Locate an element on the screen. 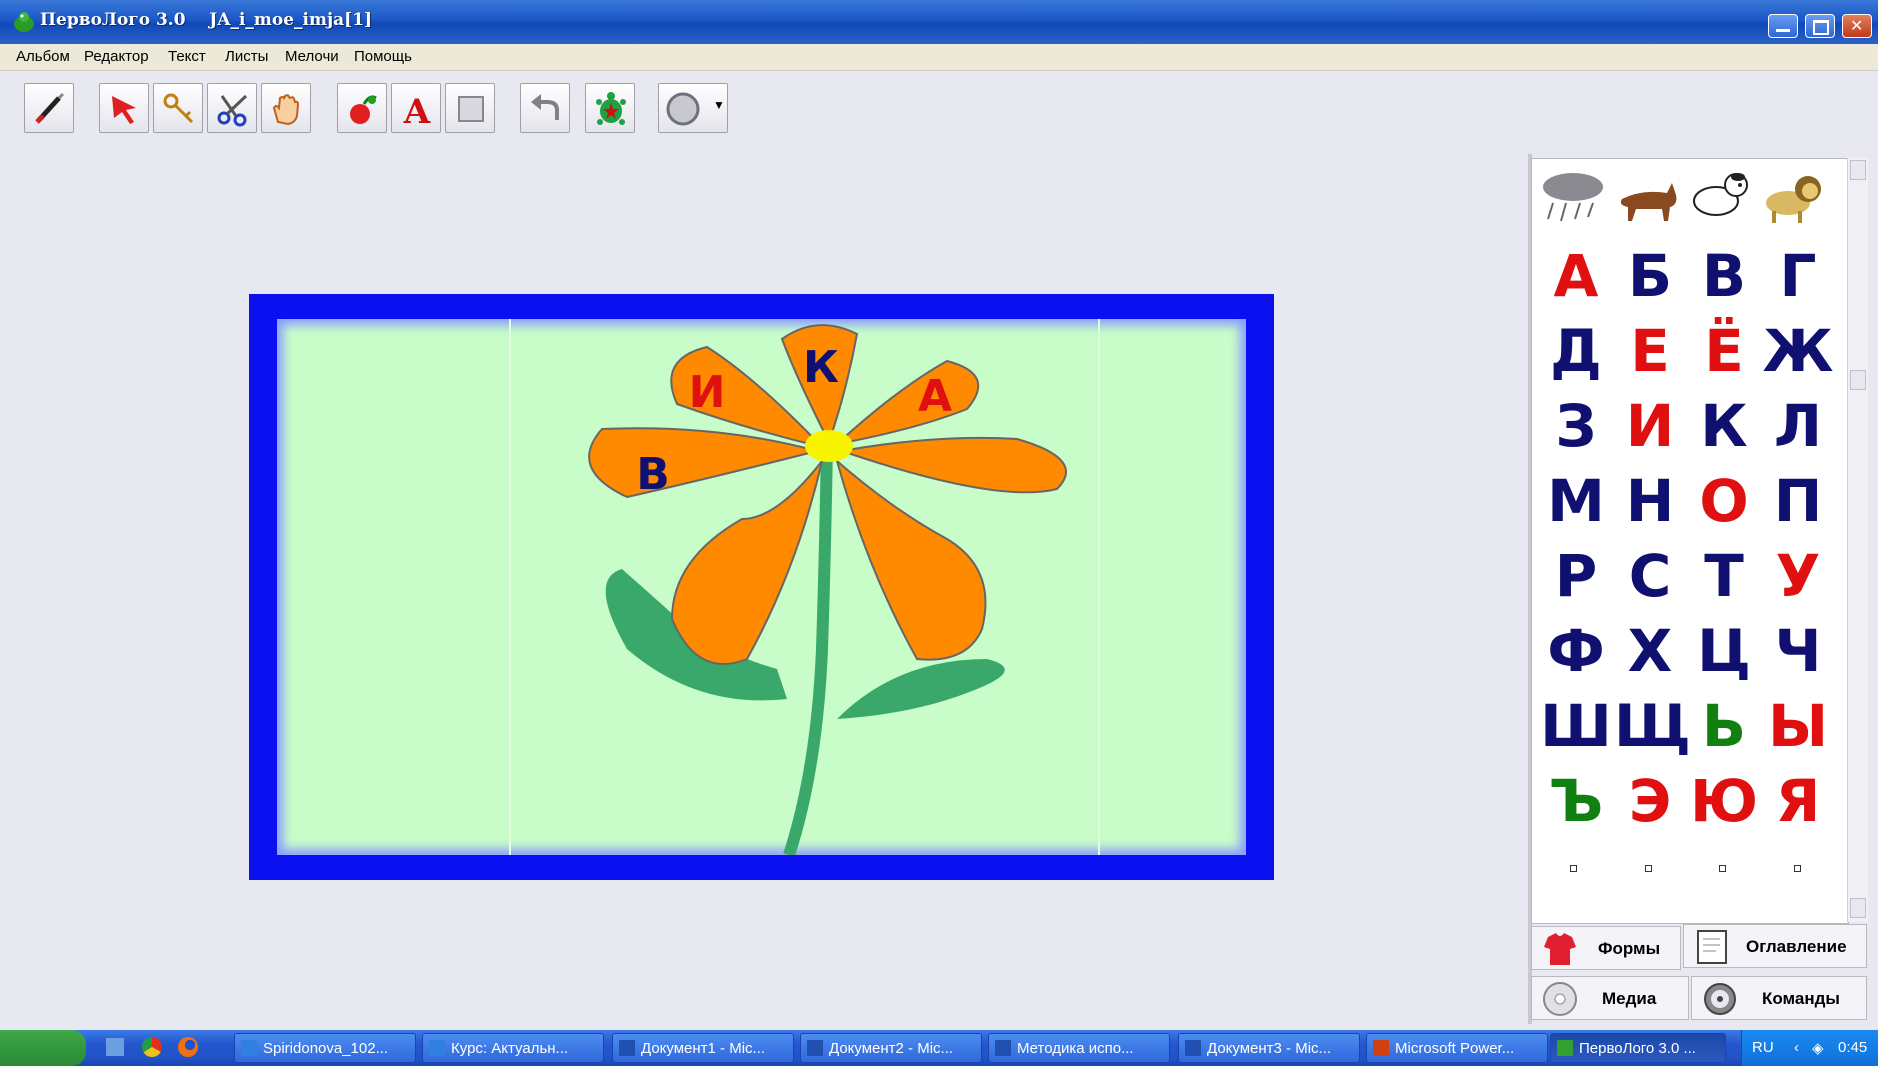 The width and height of the screenshot is (1878, 1066). rain-cloud-icon is located at coordinates (1573, 197).